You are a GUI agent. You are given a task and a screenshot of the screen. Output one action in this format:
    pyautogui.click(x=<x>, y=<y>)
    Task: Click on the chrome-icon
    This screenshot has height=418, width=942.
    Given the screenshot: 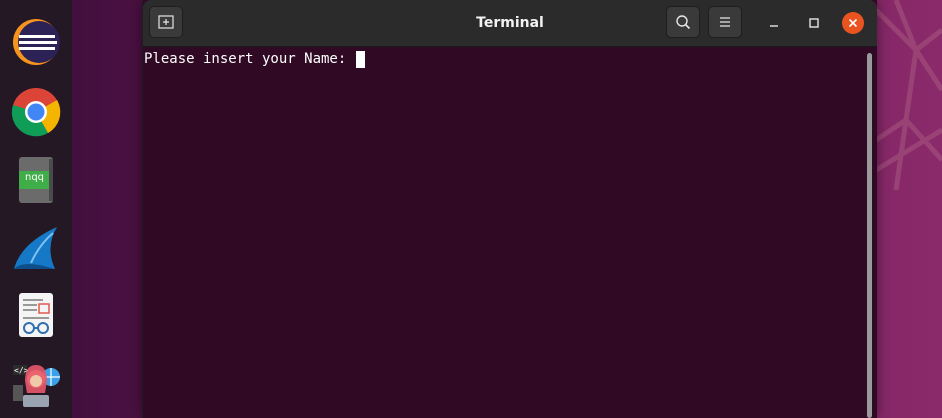 What is the action you would take?
    pyautogui.click(x=36, y=112)
    